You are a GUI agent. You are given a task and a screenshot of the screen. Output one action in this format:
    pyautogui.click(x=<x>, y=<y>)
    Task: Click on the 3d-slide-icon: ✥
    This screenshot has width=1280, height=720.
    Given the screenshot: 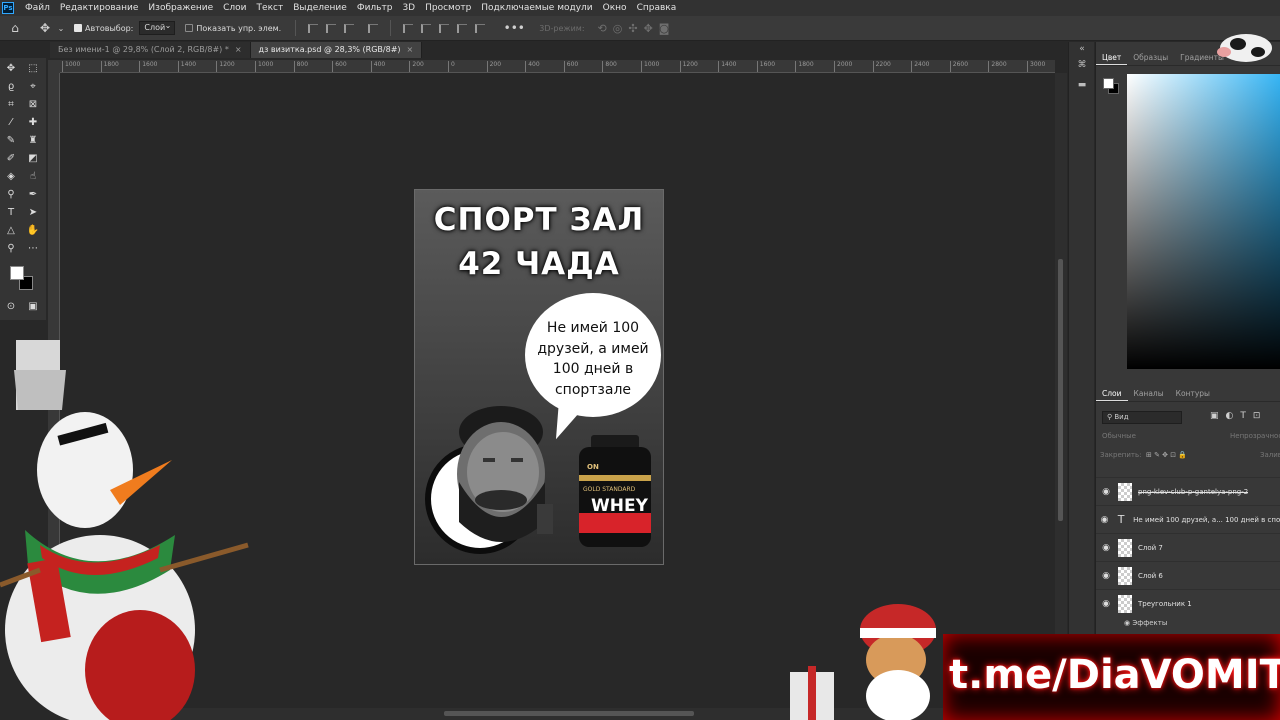 What is the action you would take?
    pyautogui.click(x=648, y=28)
    